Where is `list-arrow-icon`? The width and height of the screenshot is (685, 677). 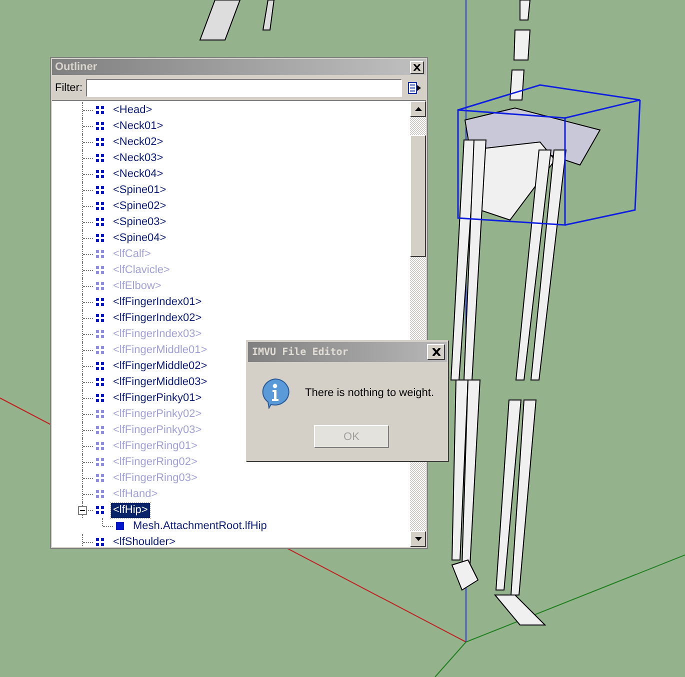
list-arrow-icon is located at coordinates (414, 88).